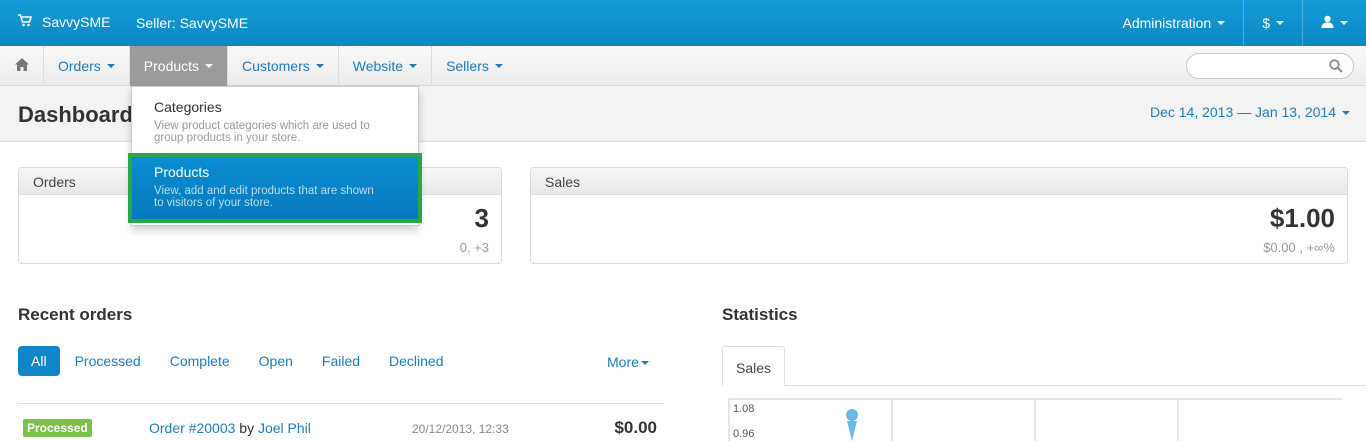 This screenshot has height=441, width=1366. What do you see at coordinates (57, 428) in the screenshot?
I see `status-badge: Processed` at bounding box center [57, 428].